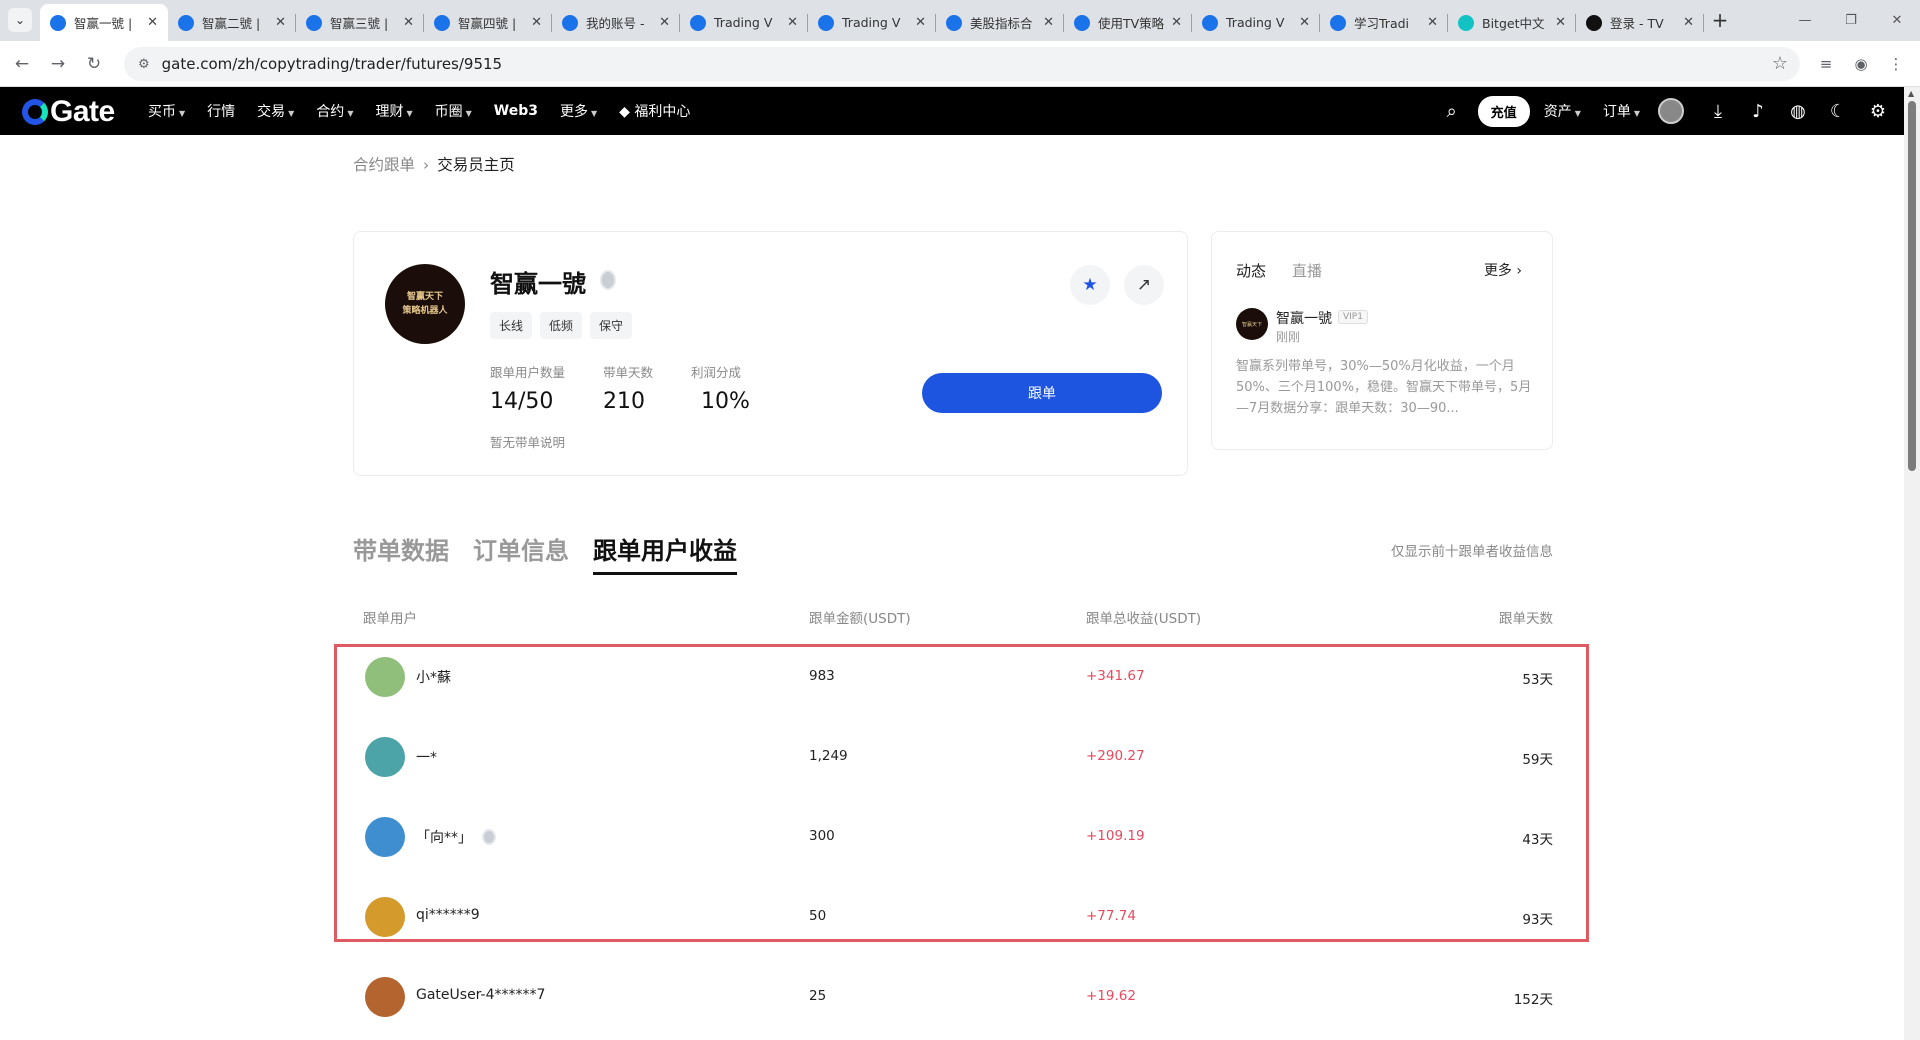  I want to click on tab-separator, so click(1703, 23).